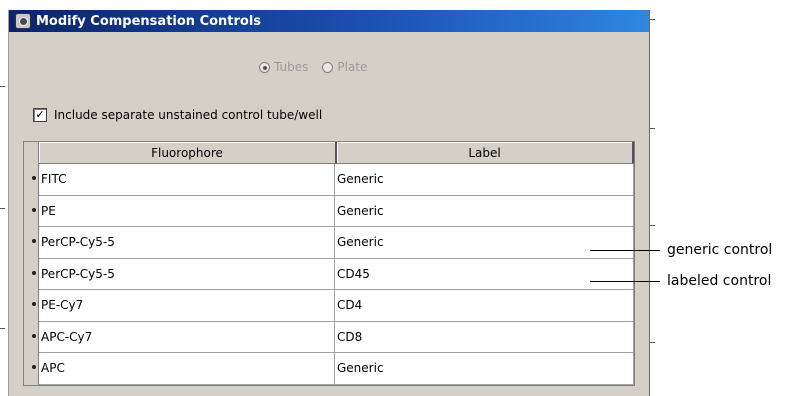 Image resolution: width=791 pixels, height=396 pixels. What do you see at coordinates (188, 153) in the screenshot?
I see `column-header-fluorophore: Fluorophore` at bounding box center [188, 153].